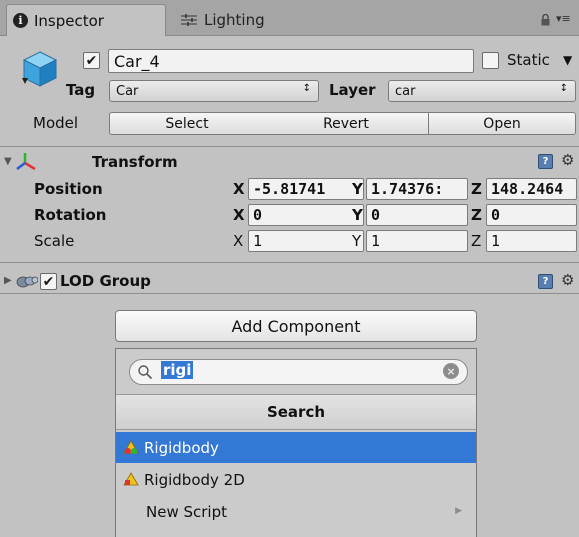 This screenshot has width=579, height=537. What do you see at coordinates (417, 189) in the screenshot?
I see `position-y-field: 1.74376:` at bounding box center [417, 189].